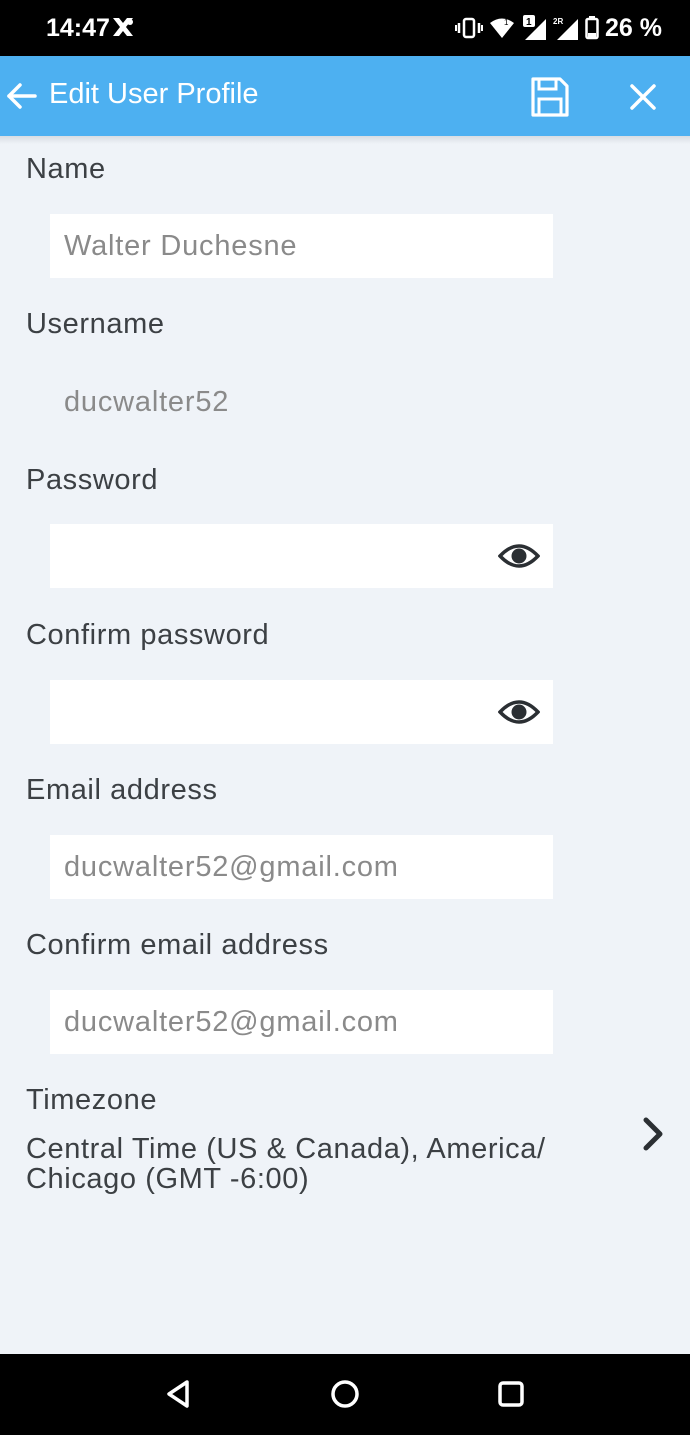  What do you see at coordinates (148, 635) in the screenshot?
I see `confirm-password-label: Confirm password` at bounding box center [148, 635].